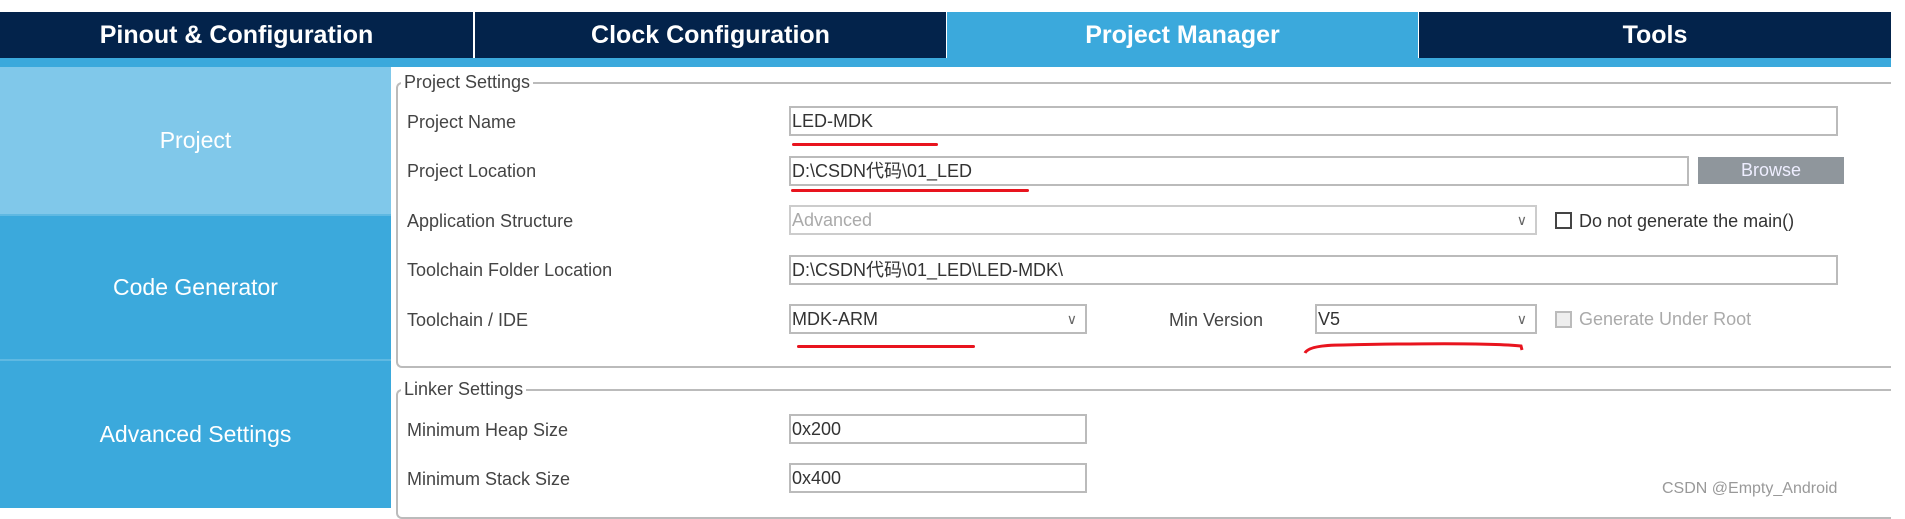  What do you see at coordinates (832, 220) in the screenshot?
I see `application-structure-value: Advanced` at bounding box center [832, 220].